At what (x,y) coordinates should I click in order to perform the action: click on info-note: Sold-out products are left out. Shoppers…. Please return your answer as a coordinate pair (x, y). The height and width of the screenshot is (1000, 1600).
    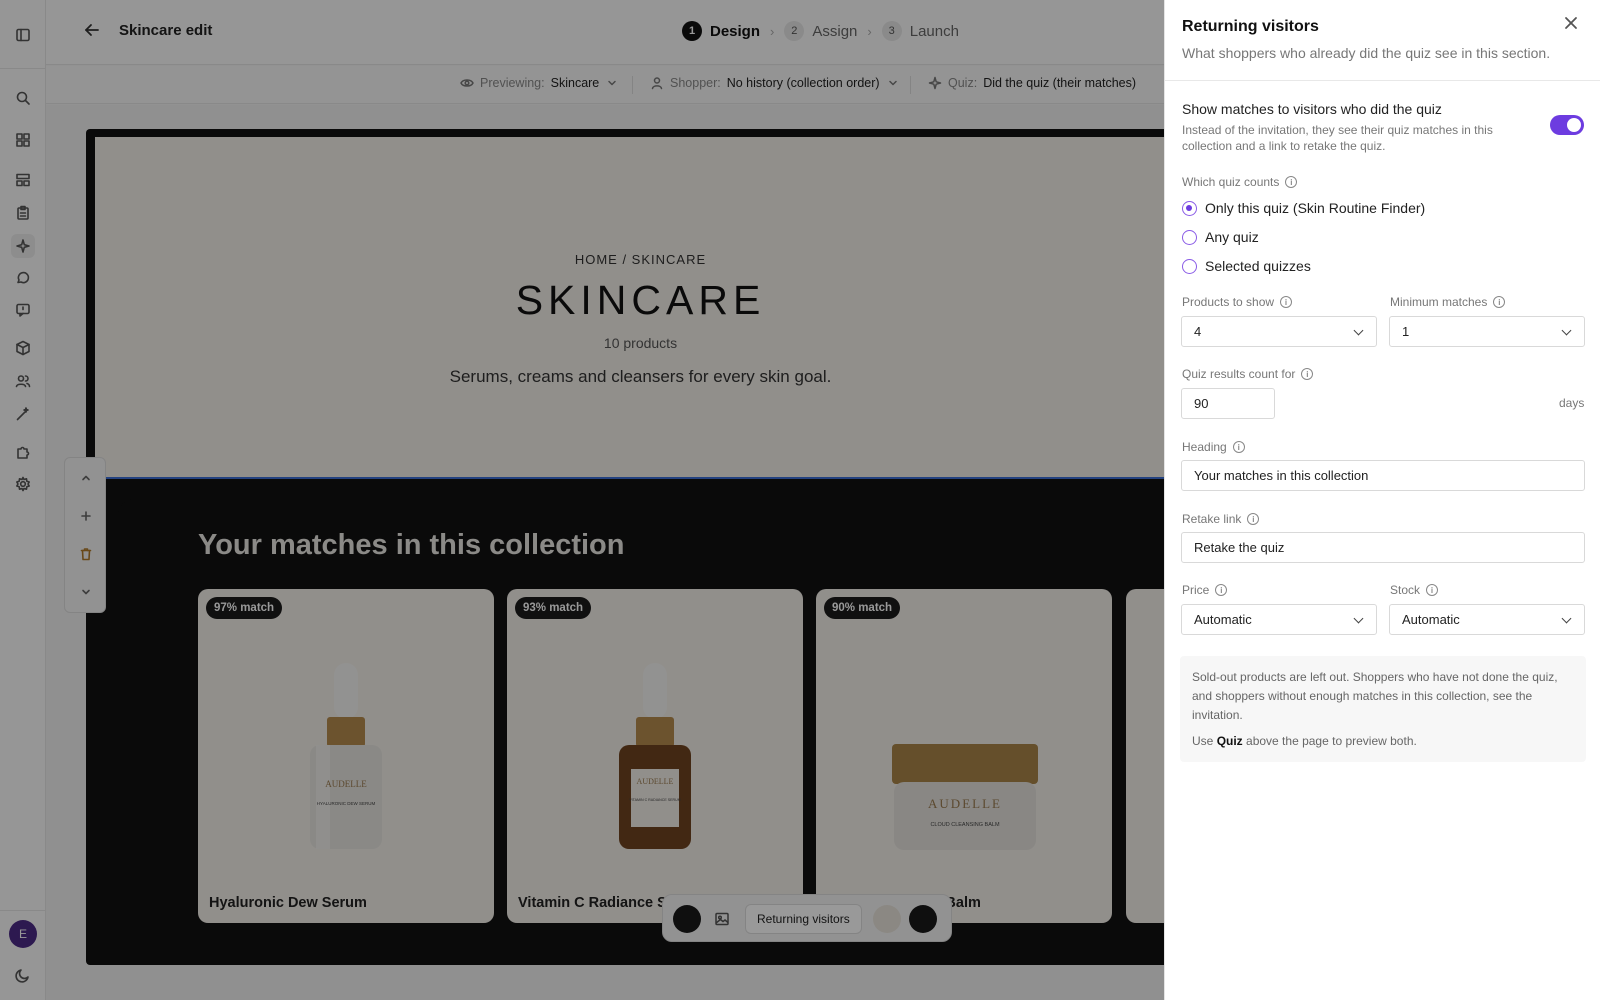
    Looking at the image, I should click on (1383, 709).